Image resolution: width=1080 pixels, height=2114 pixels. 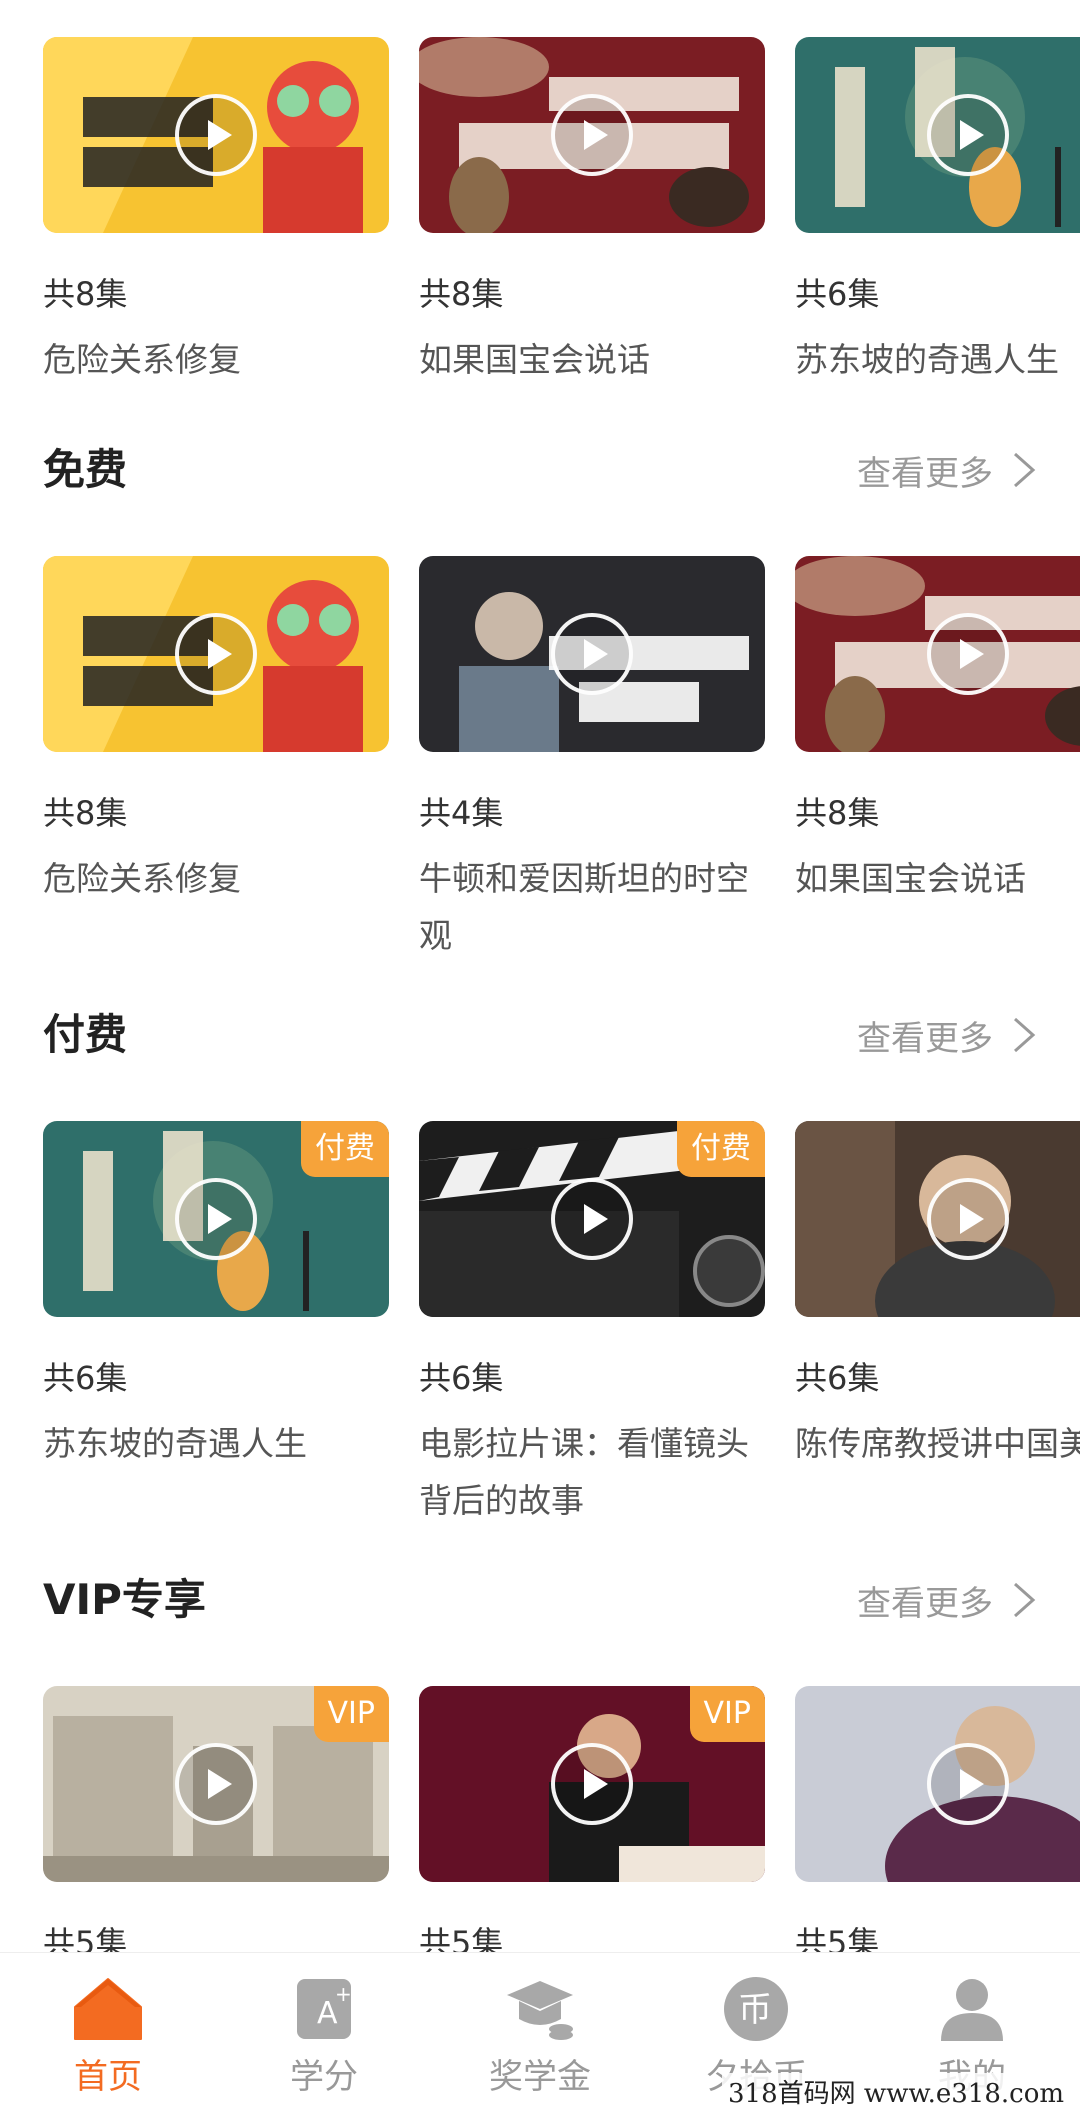 What do you see at coordinates (540, 2010) in the screenshot?
I see `scholarship-icon` at bounding box center [540, 2010].